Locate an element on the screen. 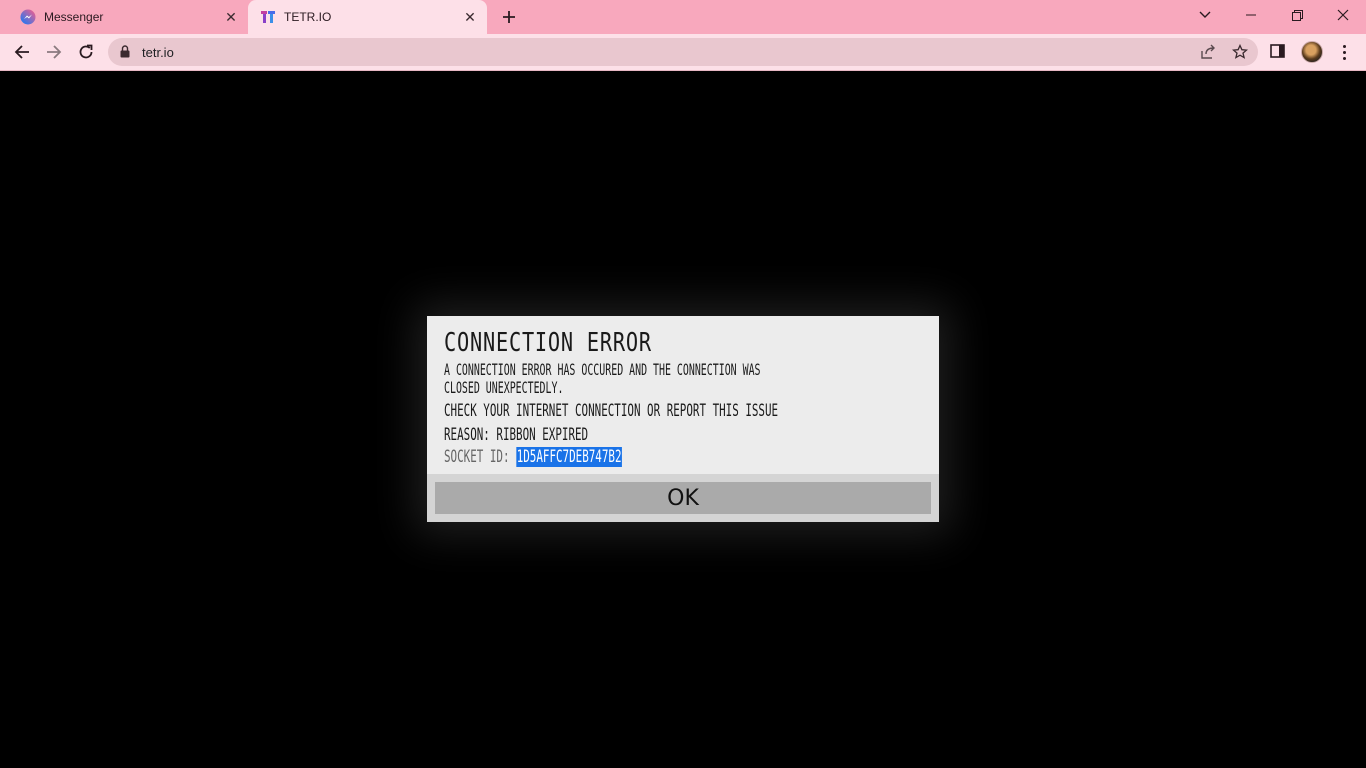  tab-search-button is located at coordinates (1205, 15).